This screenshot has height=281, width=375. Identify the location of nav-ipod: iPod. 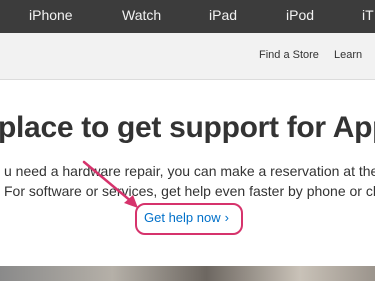
(300, 15).